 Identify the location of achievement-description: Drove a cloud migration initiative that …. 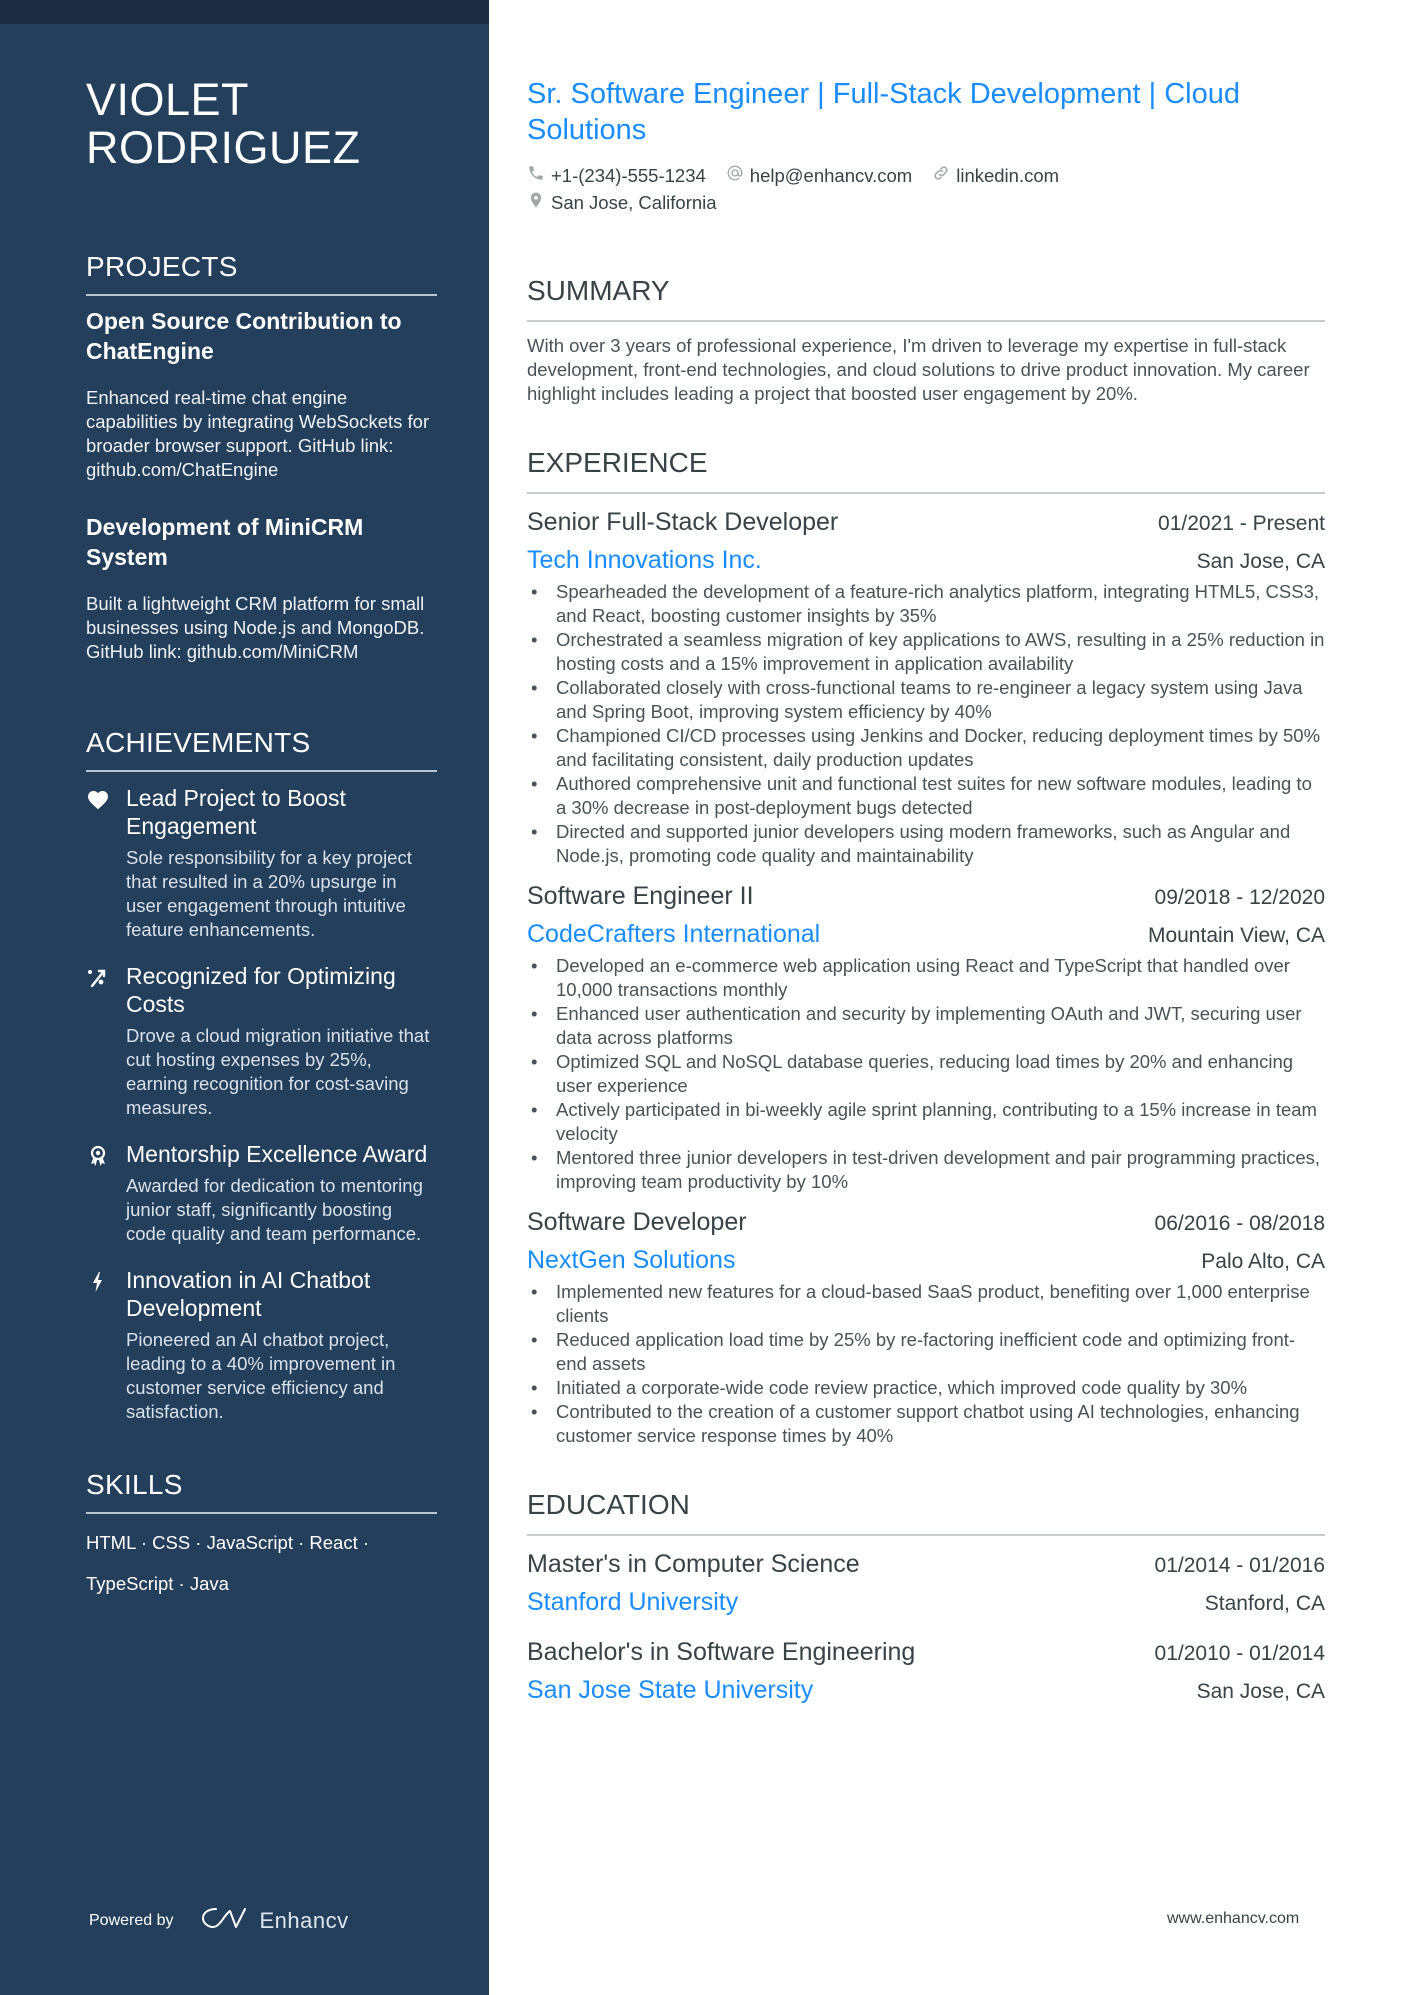
(278, 1071).